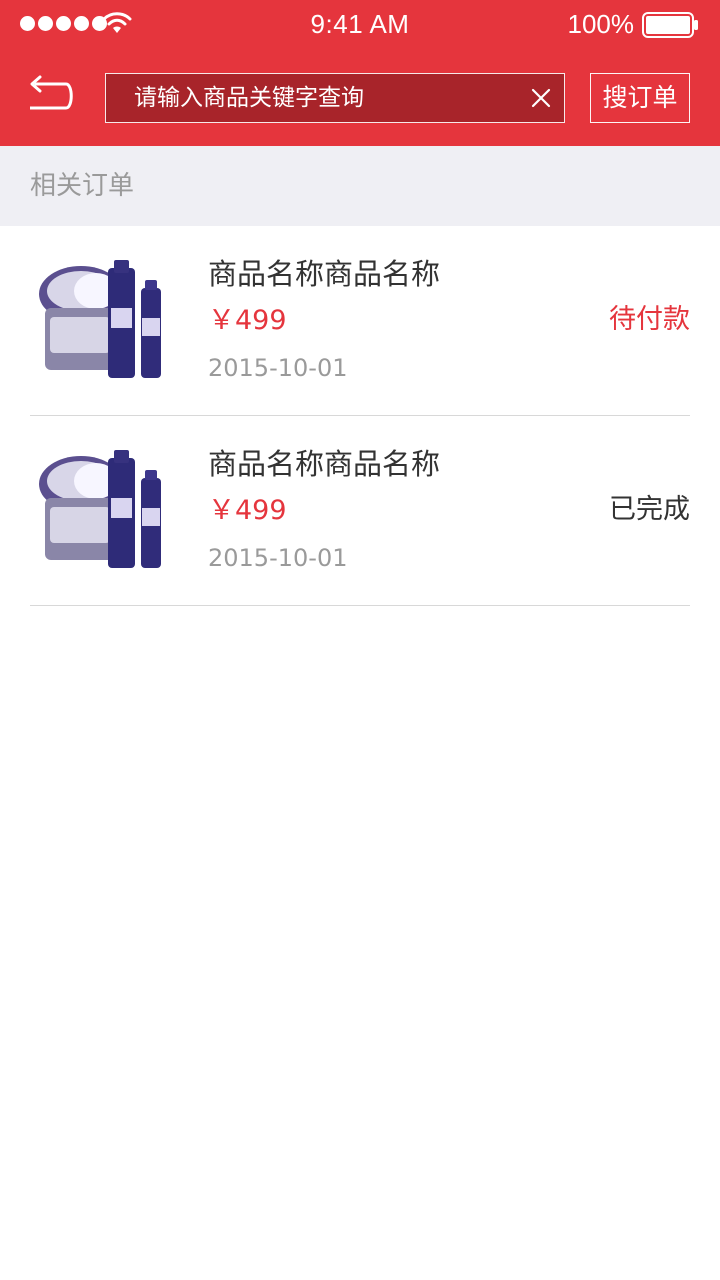  I want to click on search-input, so click(324, 98).